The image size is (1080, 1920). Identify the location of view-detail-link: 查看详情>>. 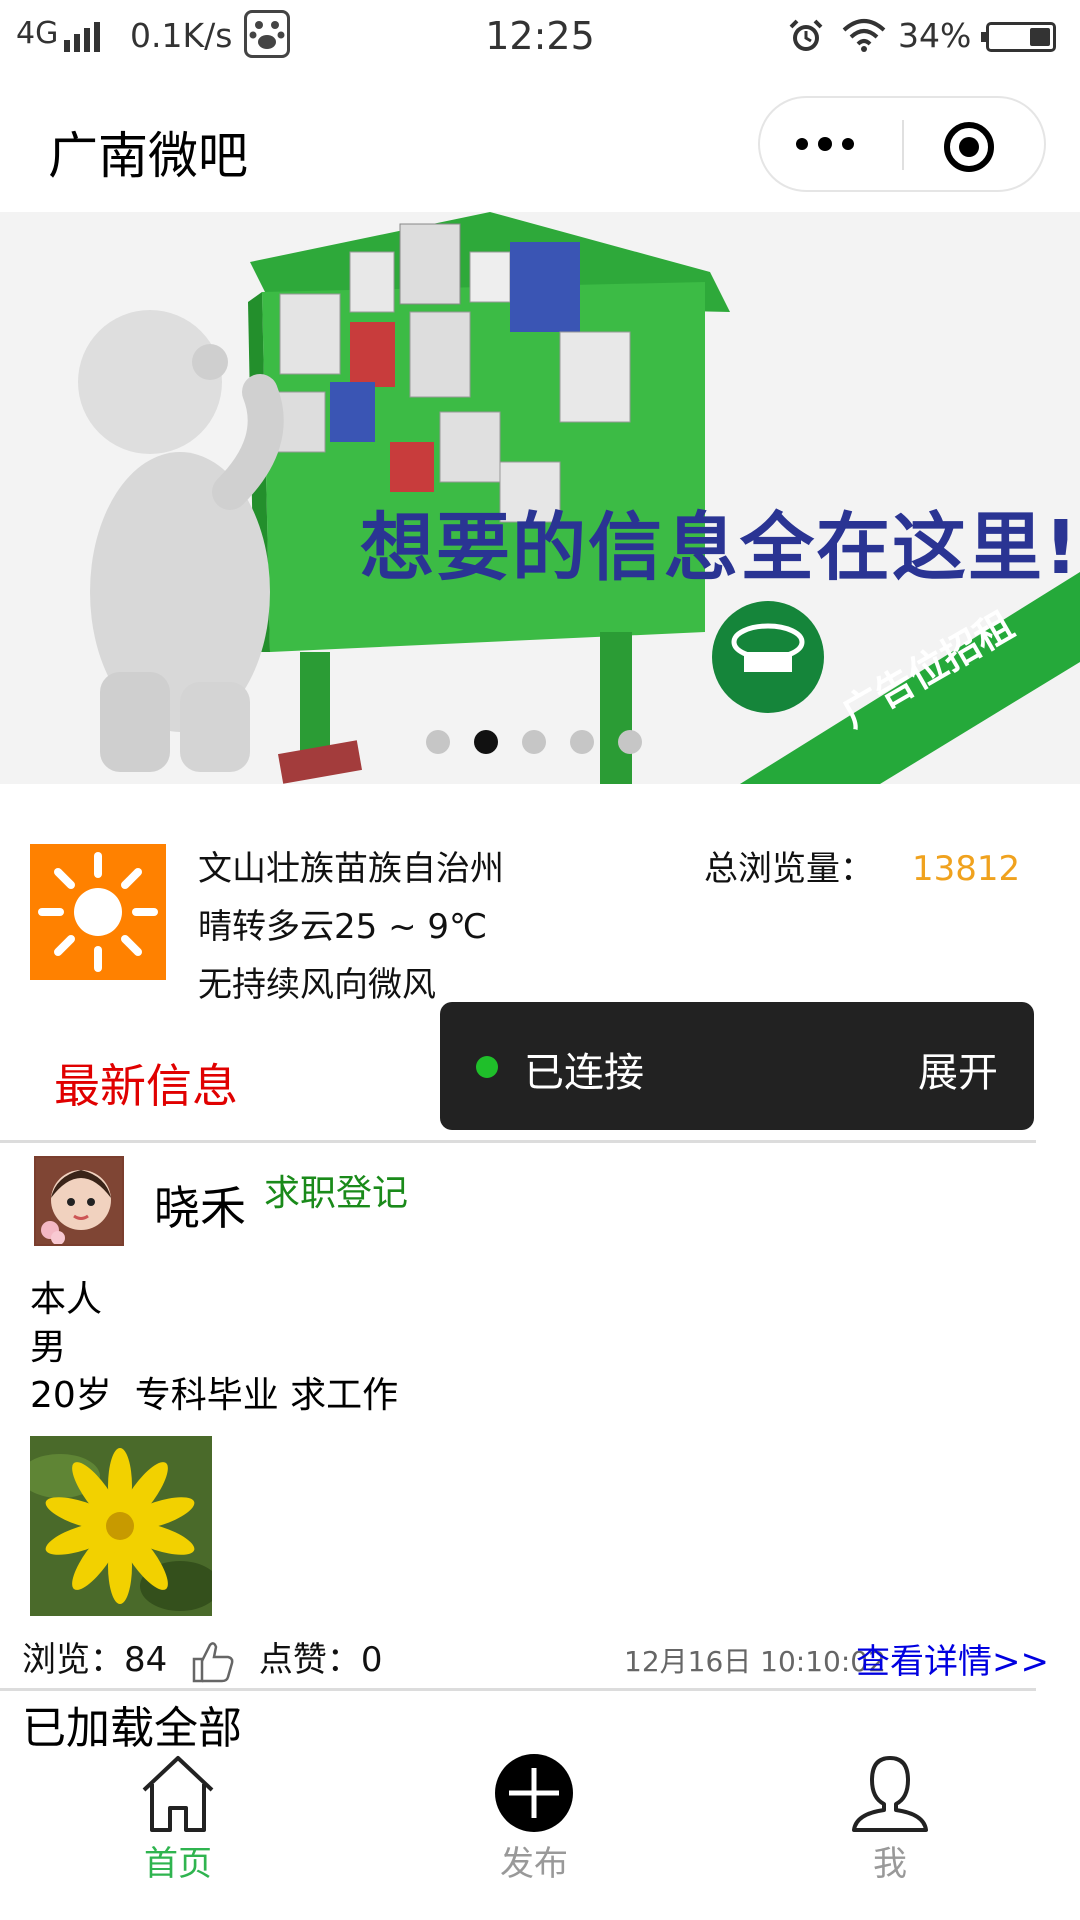
(952, 1658).